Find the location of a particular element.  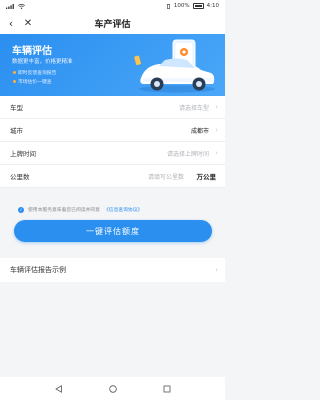

banner-point-text: 即时反馈查询报告 is located at coordinates (37, 73).